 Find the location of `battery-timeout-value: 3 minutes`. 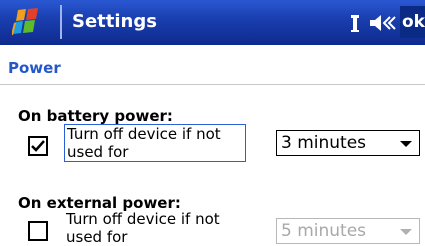

battery-timeout-value: 3 minutes is located at coordinates (324, 143).